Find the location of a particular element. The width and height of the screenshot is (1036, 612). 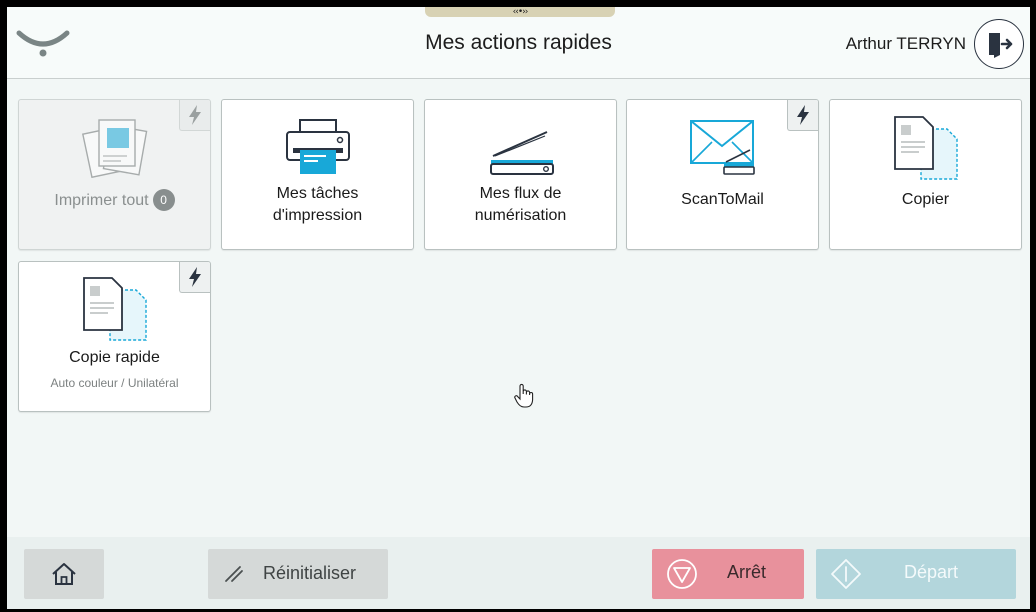

tile-scan-to-mail: ScanToMail is located at coordinates (722, 174).